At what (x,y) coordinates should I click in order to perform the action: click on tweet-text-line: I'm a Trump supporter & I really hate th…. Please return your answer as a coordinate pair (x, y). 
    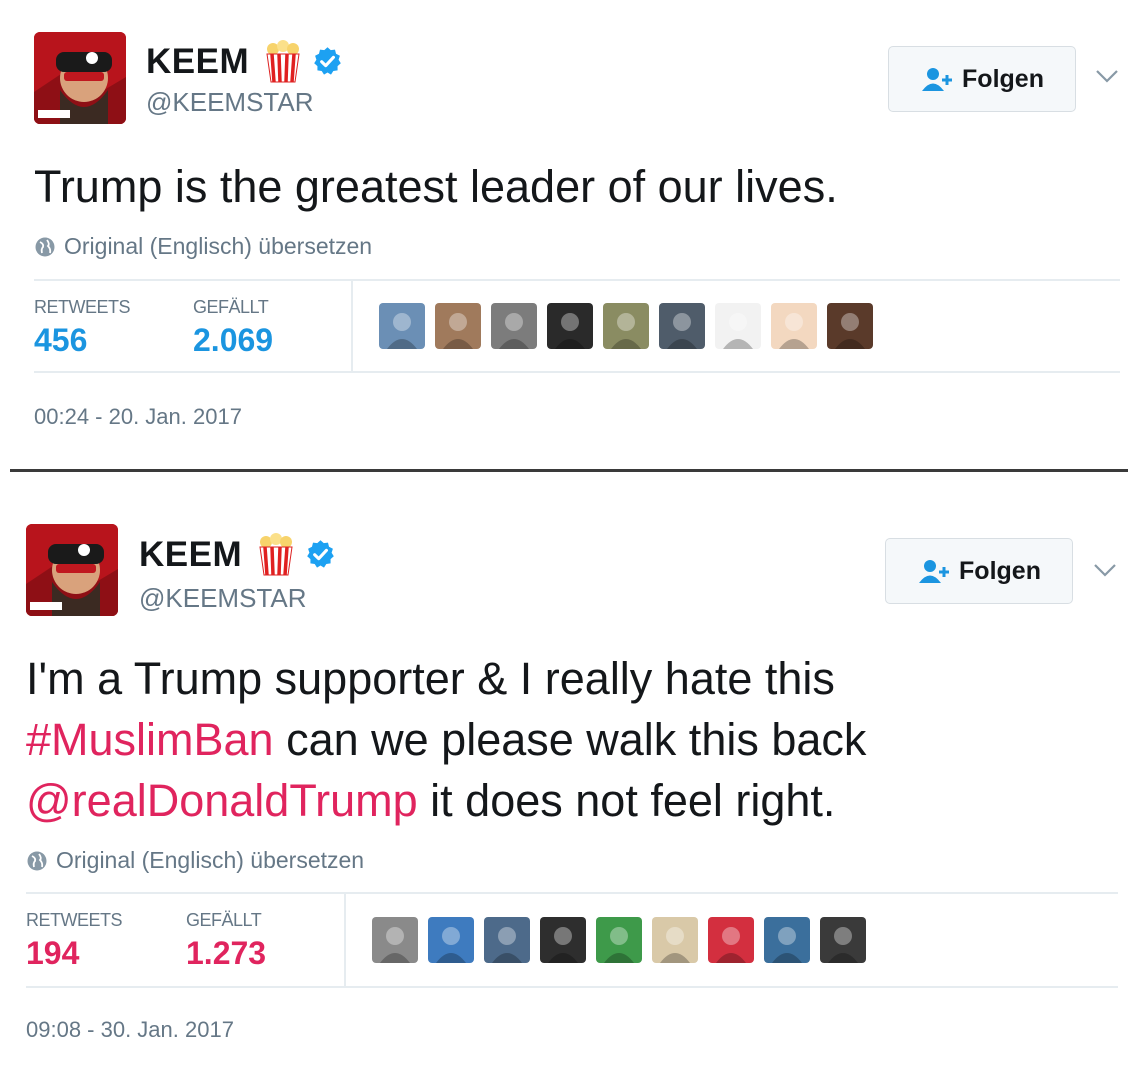
    Looking at the image, I should click on (446, 678).